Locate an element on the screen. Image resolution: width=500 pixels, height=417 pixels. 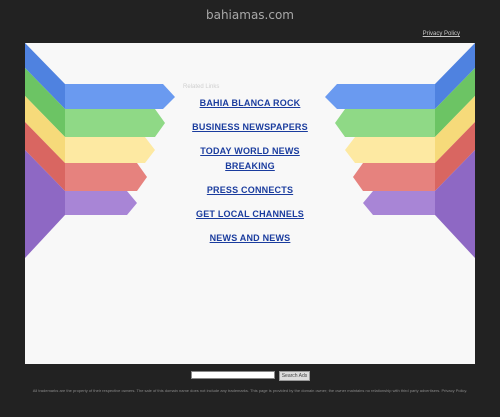
right-stripe-red is located at coordinates (394, 177).